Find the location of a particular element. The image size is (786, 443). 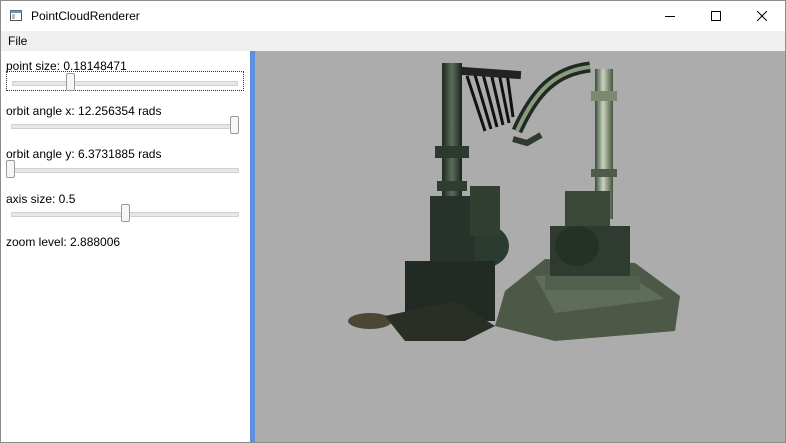

orbit-y-slider is located at coordinates (125, 169).